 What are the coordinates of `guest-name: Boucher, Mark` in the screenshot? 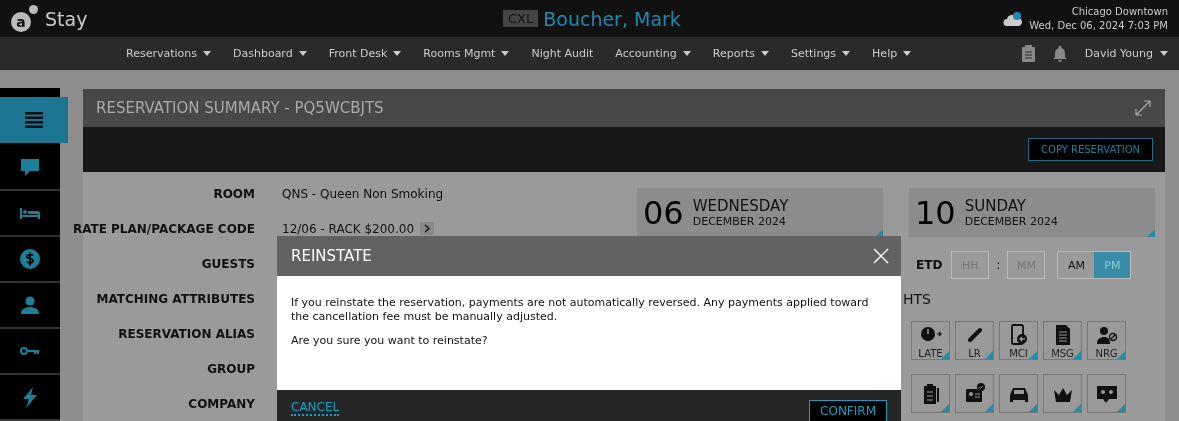 It's located at (612, 18).